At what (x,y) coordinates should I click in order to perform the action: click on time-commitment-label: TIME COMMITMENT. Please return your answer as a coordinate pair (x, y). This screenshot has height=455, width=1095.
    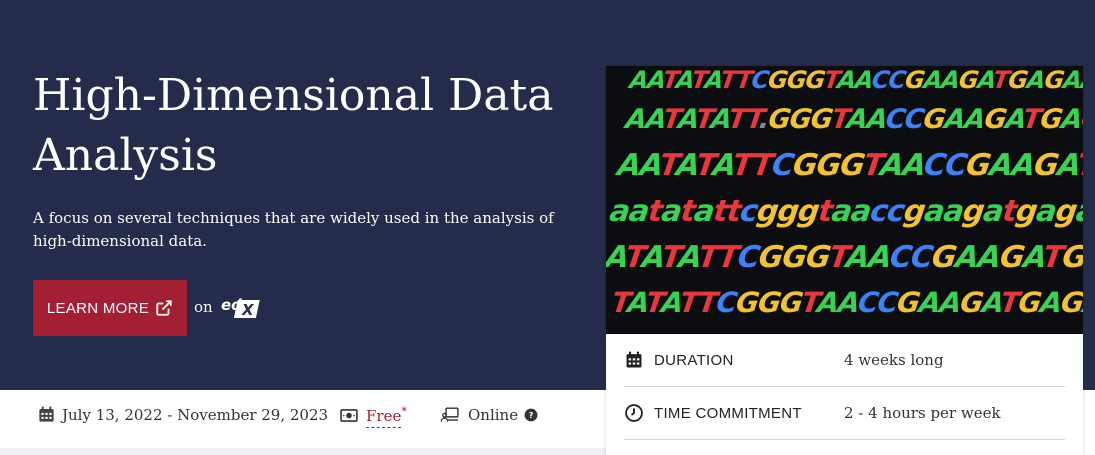
    Looking at the image, I should click on (728, 413).